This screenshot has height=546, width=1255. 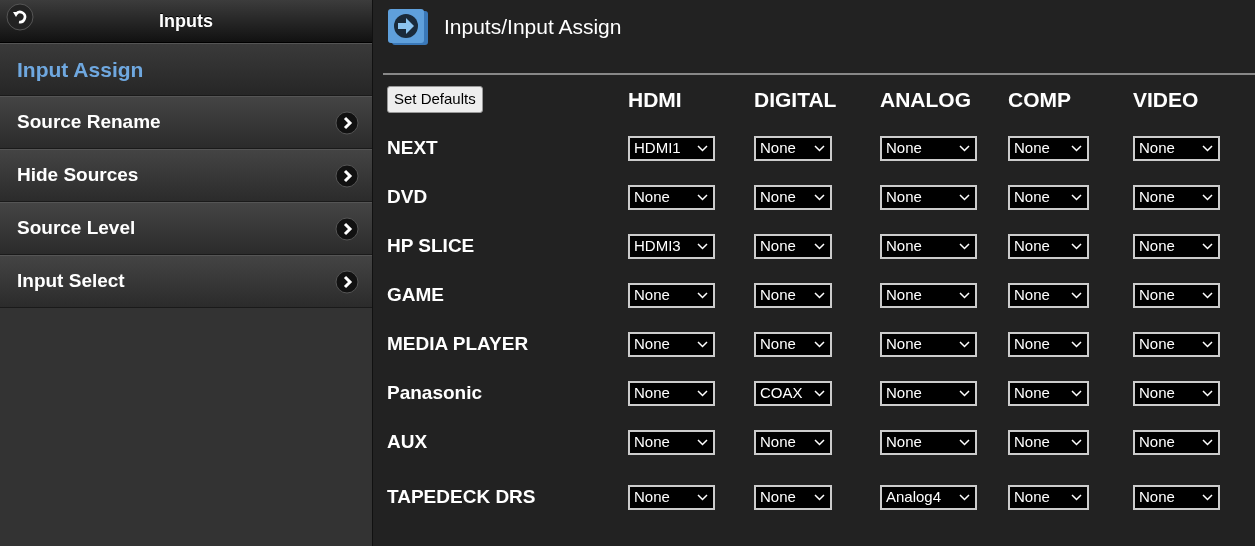 What do you see at coordinates (461, 497) in the screenshot?
I see `source-label: TAPEDECK DRS` at bounding box center [461, 497].